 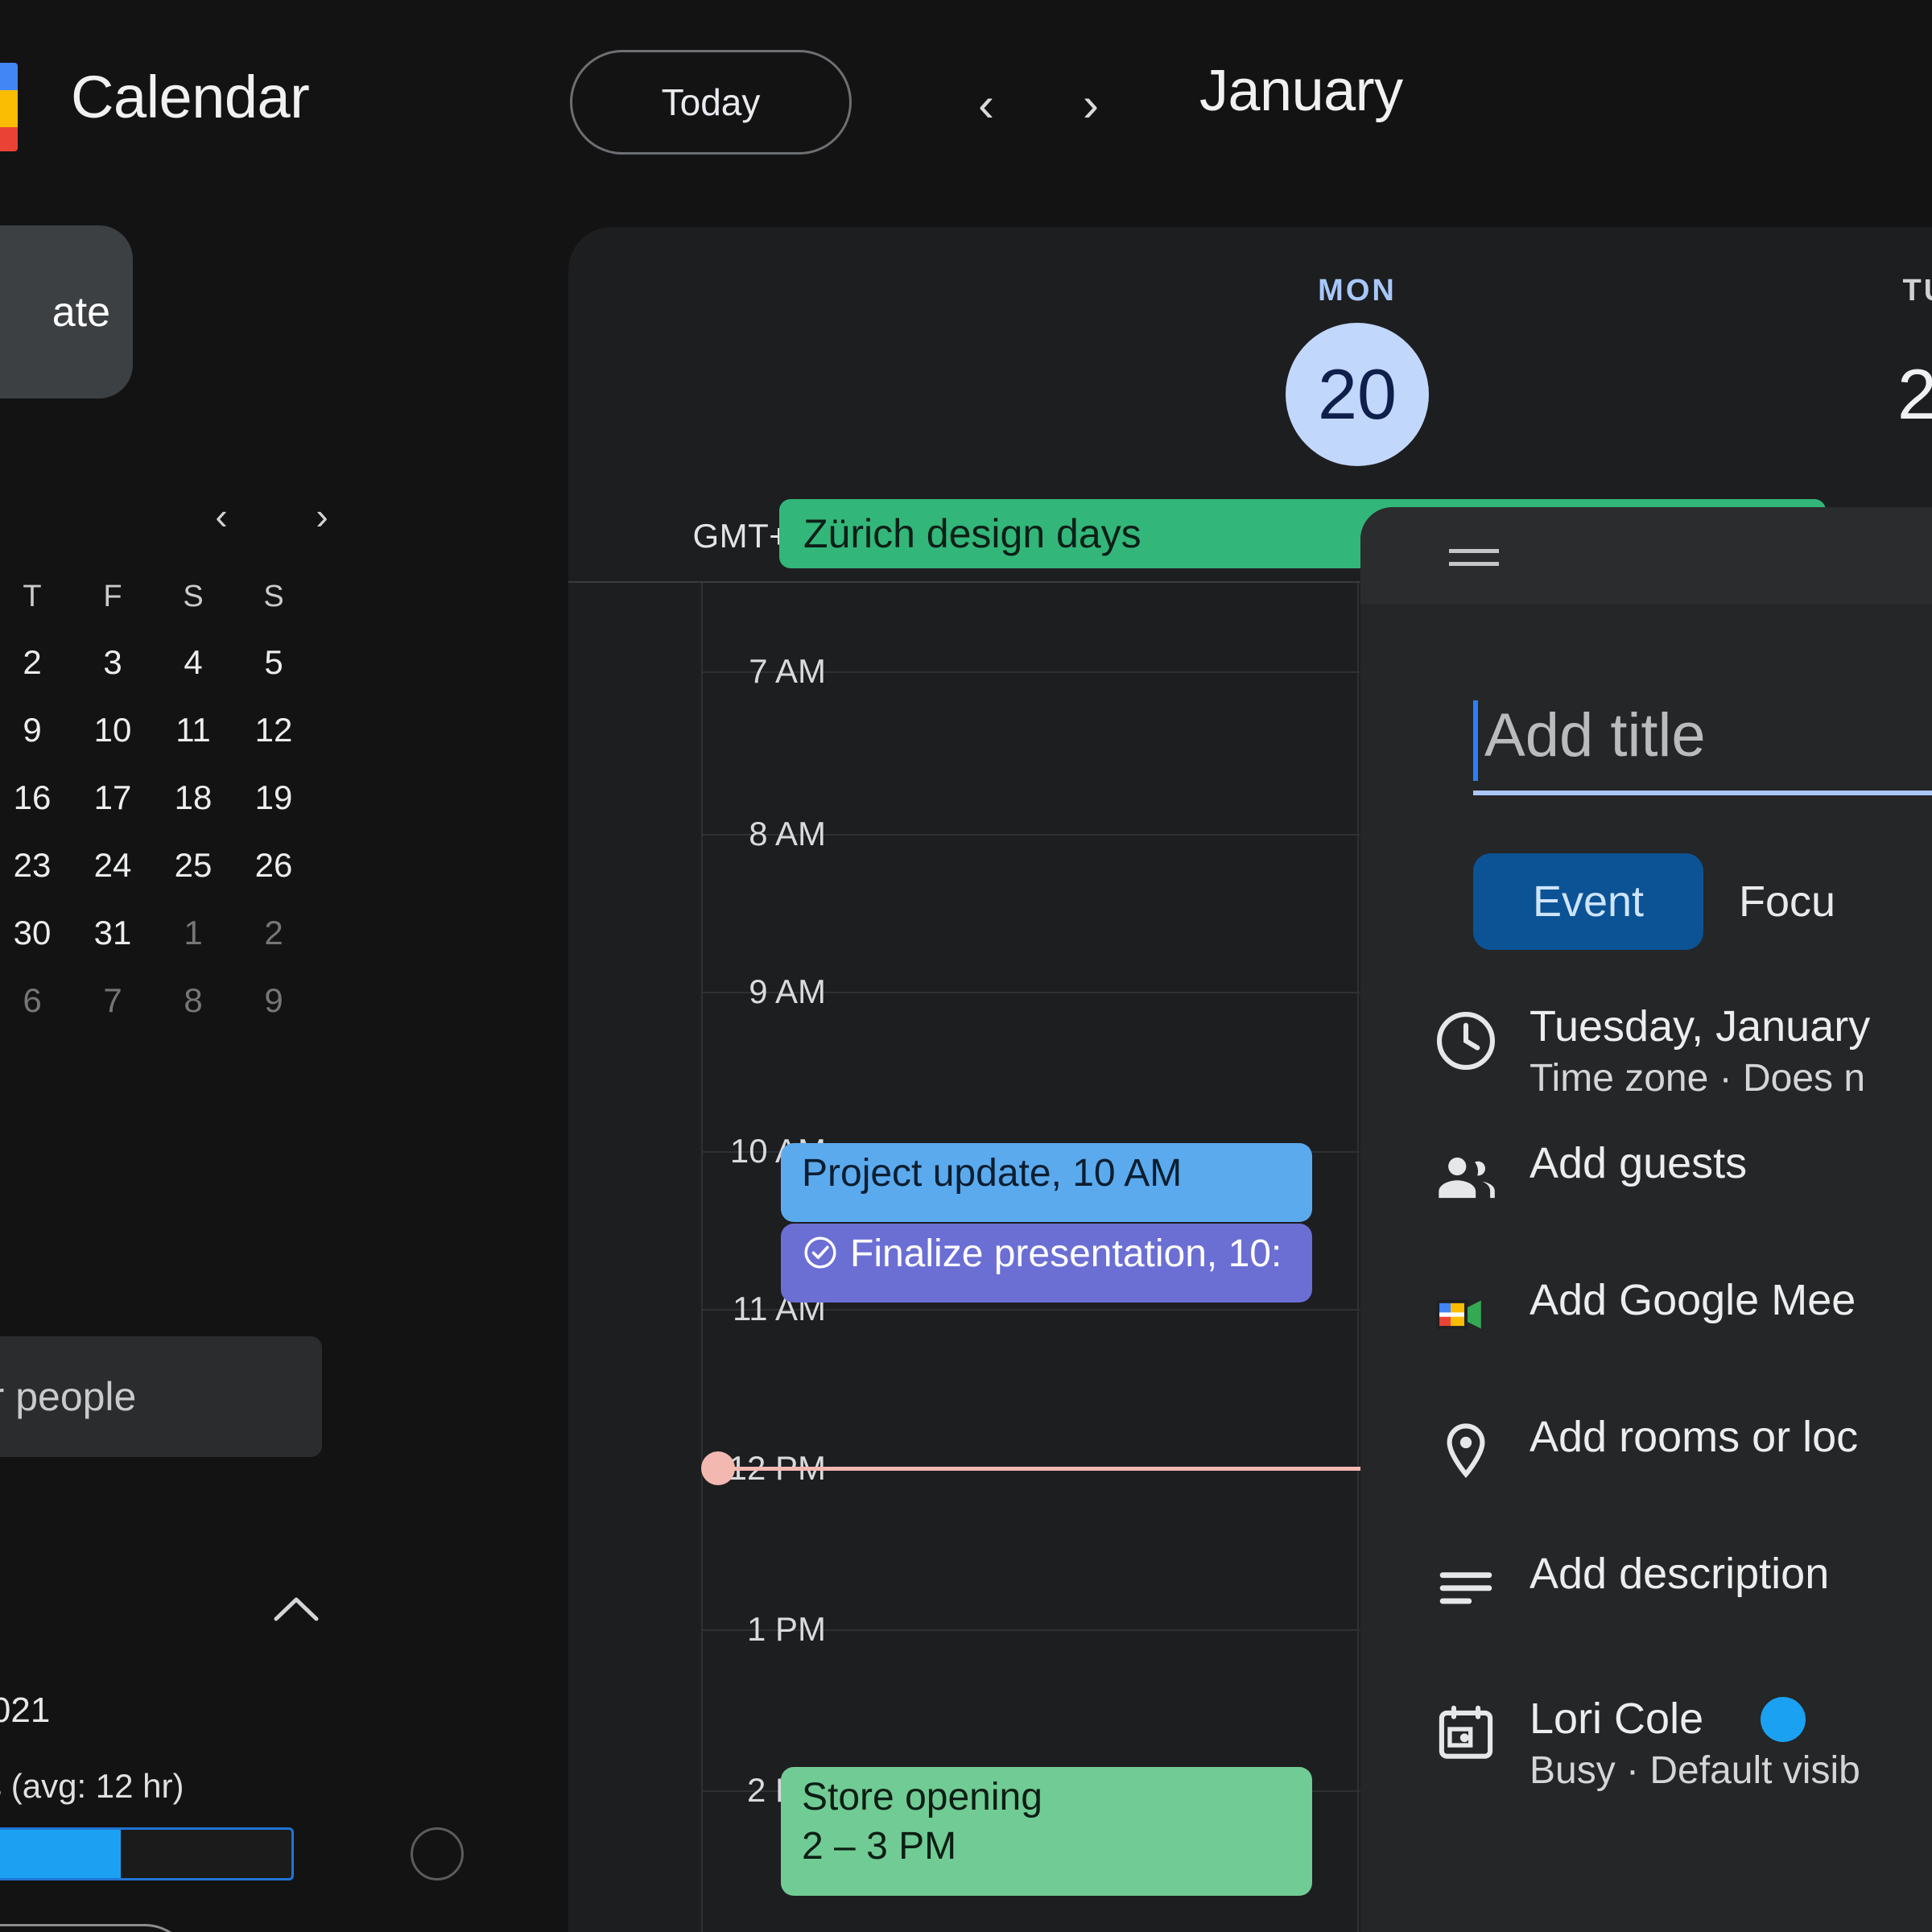 What do you see at coordinates (112, 662) in the screenshot?
I see `mini-calendar-day: 3` at bounding box center [112, 662].